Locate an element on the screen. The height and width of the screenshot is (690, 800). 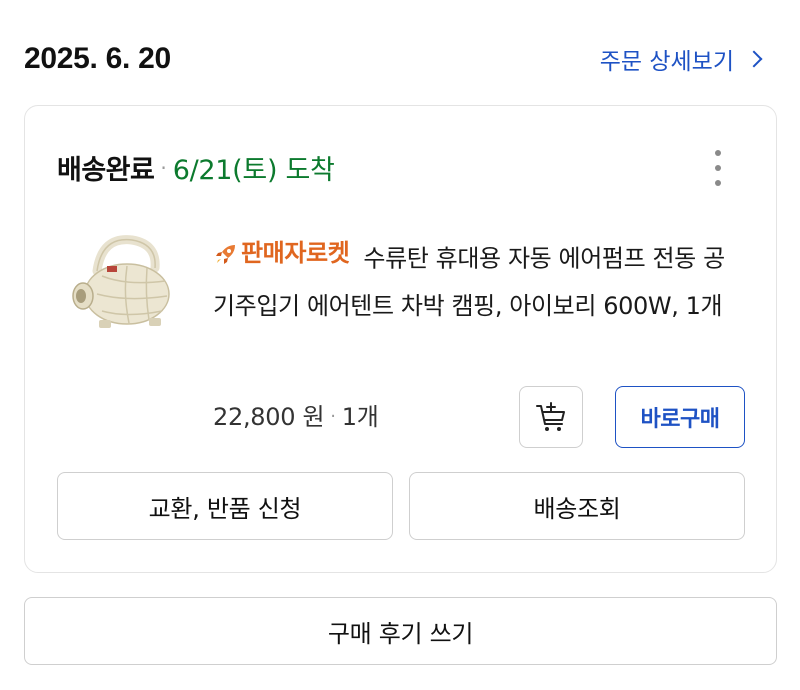
add-to-cart-icon is located at coordinates (550, 416).